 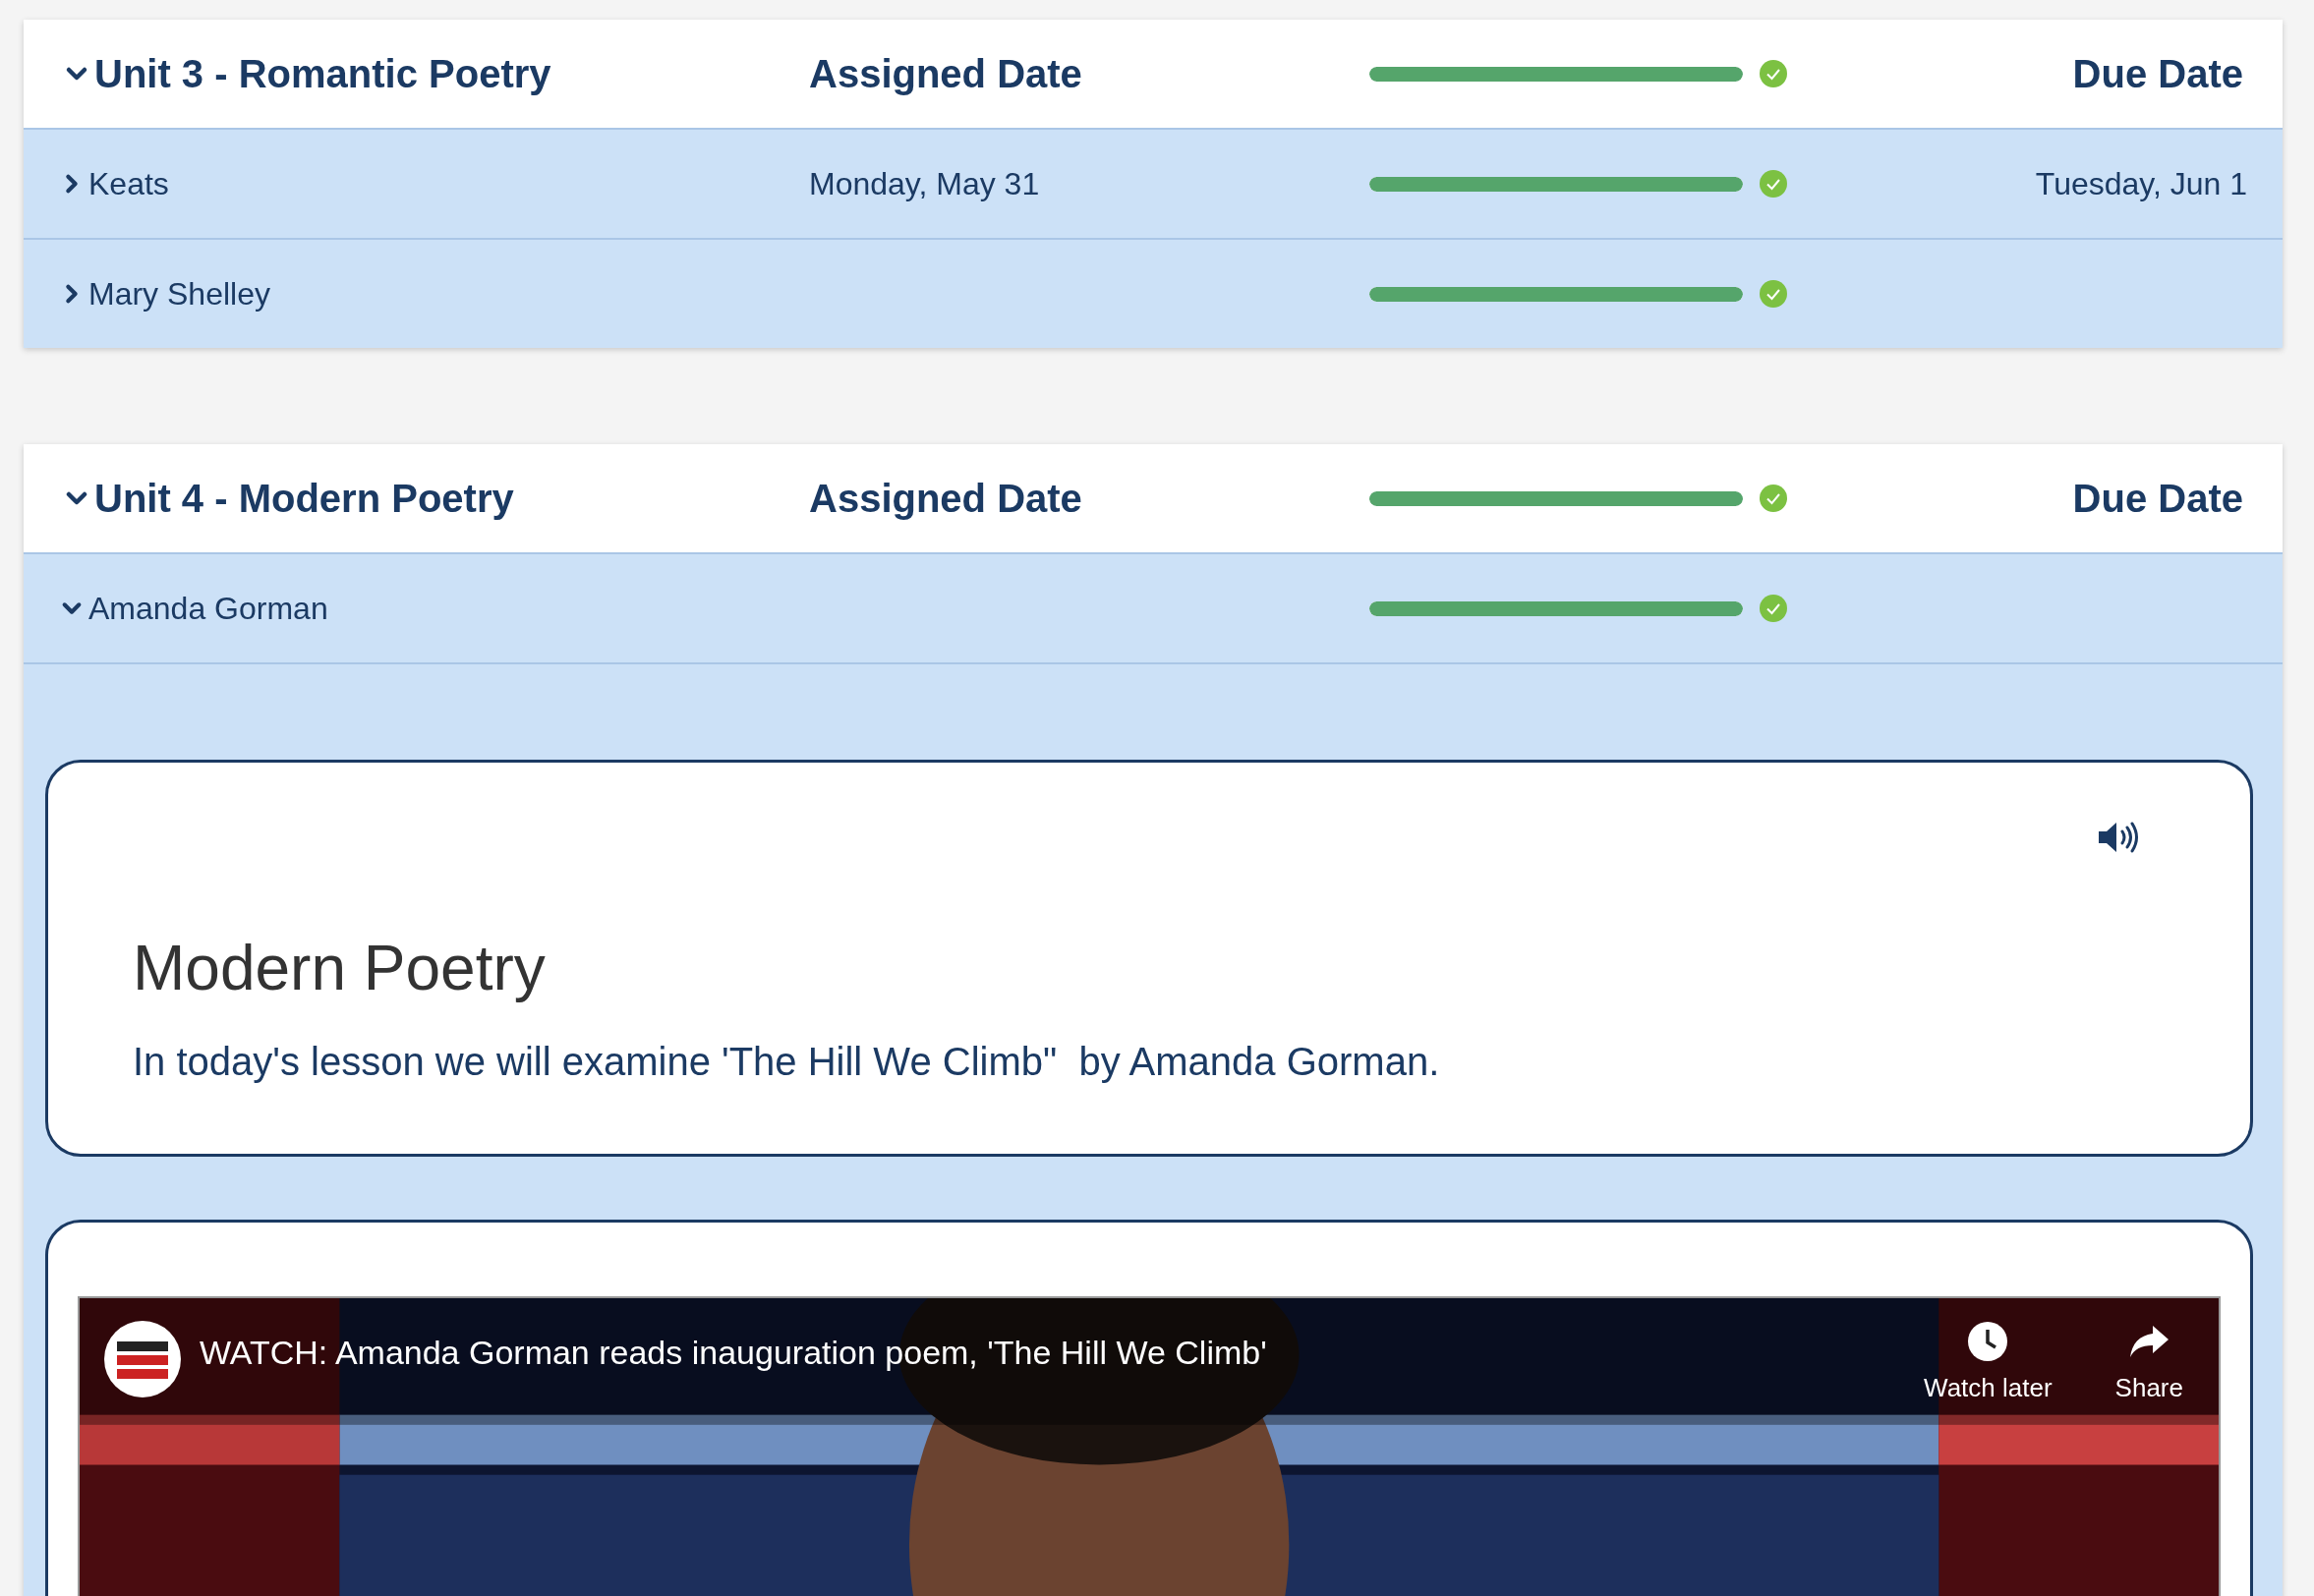 What do you see at coordinates (2118, 837) in the screenshot?
I see `speaker-icon` at bounding box center [2118, 837].